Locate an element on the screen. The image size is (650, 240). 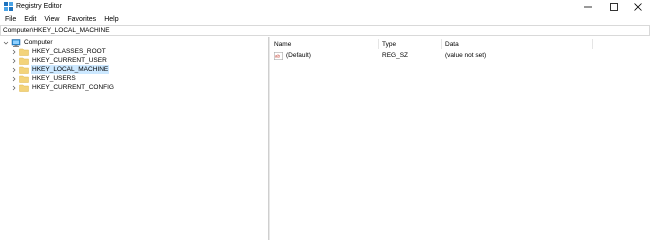
chevron-down-icon is located at coordinates (5, 42).